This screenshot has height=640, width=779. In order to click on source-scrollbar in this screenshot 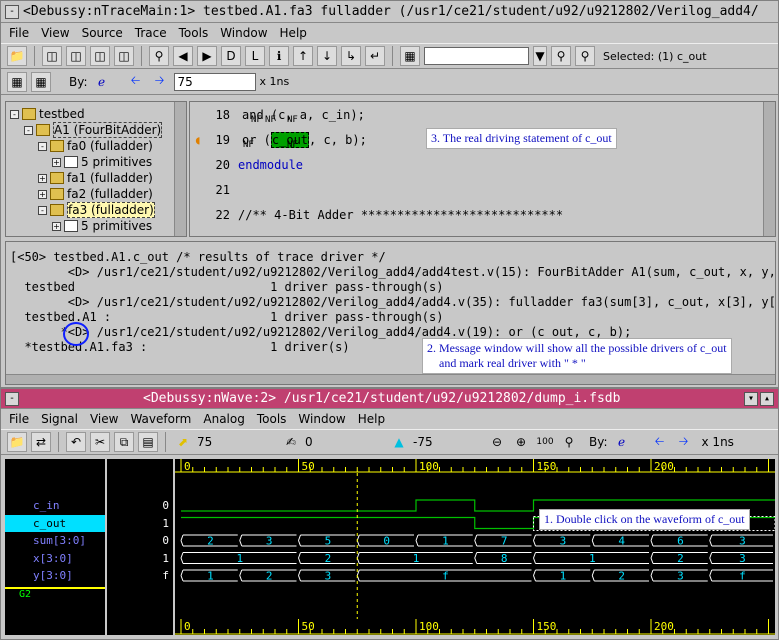, I will do `click(769, 169)`.